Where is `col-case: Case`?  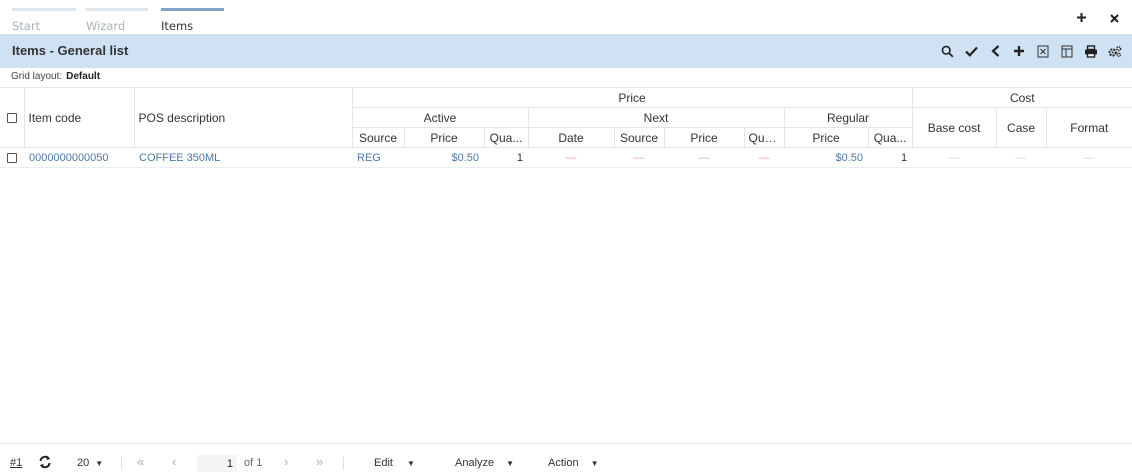 col-case: Case is located at coordinates (1021, 127).